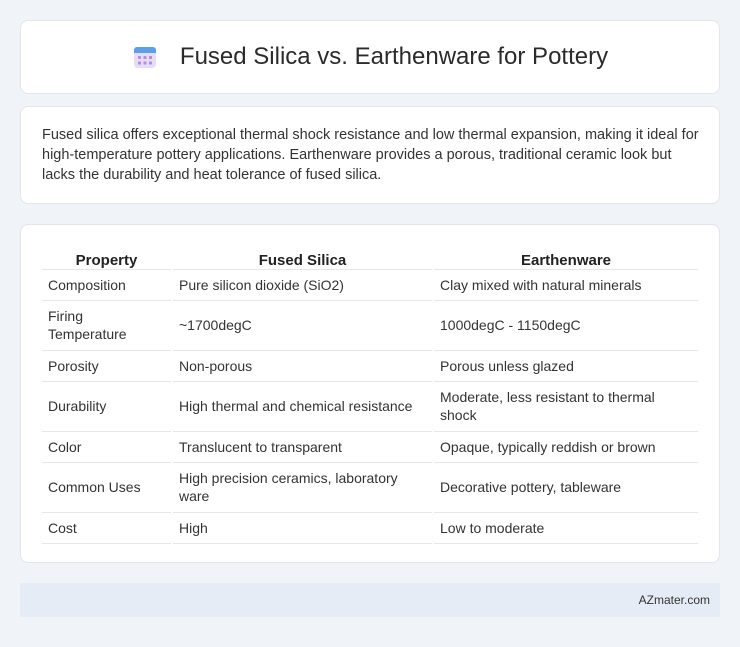  What do you see at coordinates (565, 325) in the screenshot?
I see `earthenware-cell: 1000degC - 1150degC` at bounding box center [565, 325].